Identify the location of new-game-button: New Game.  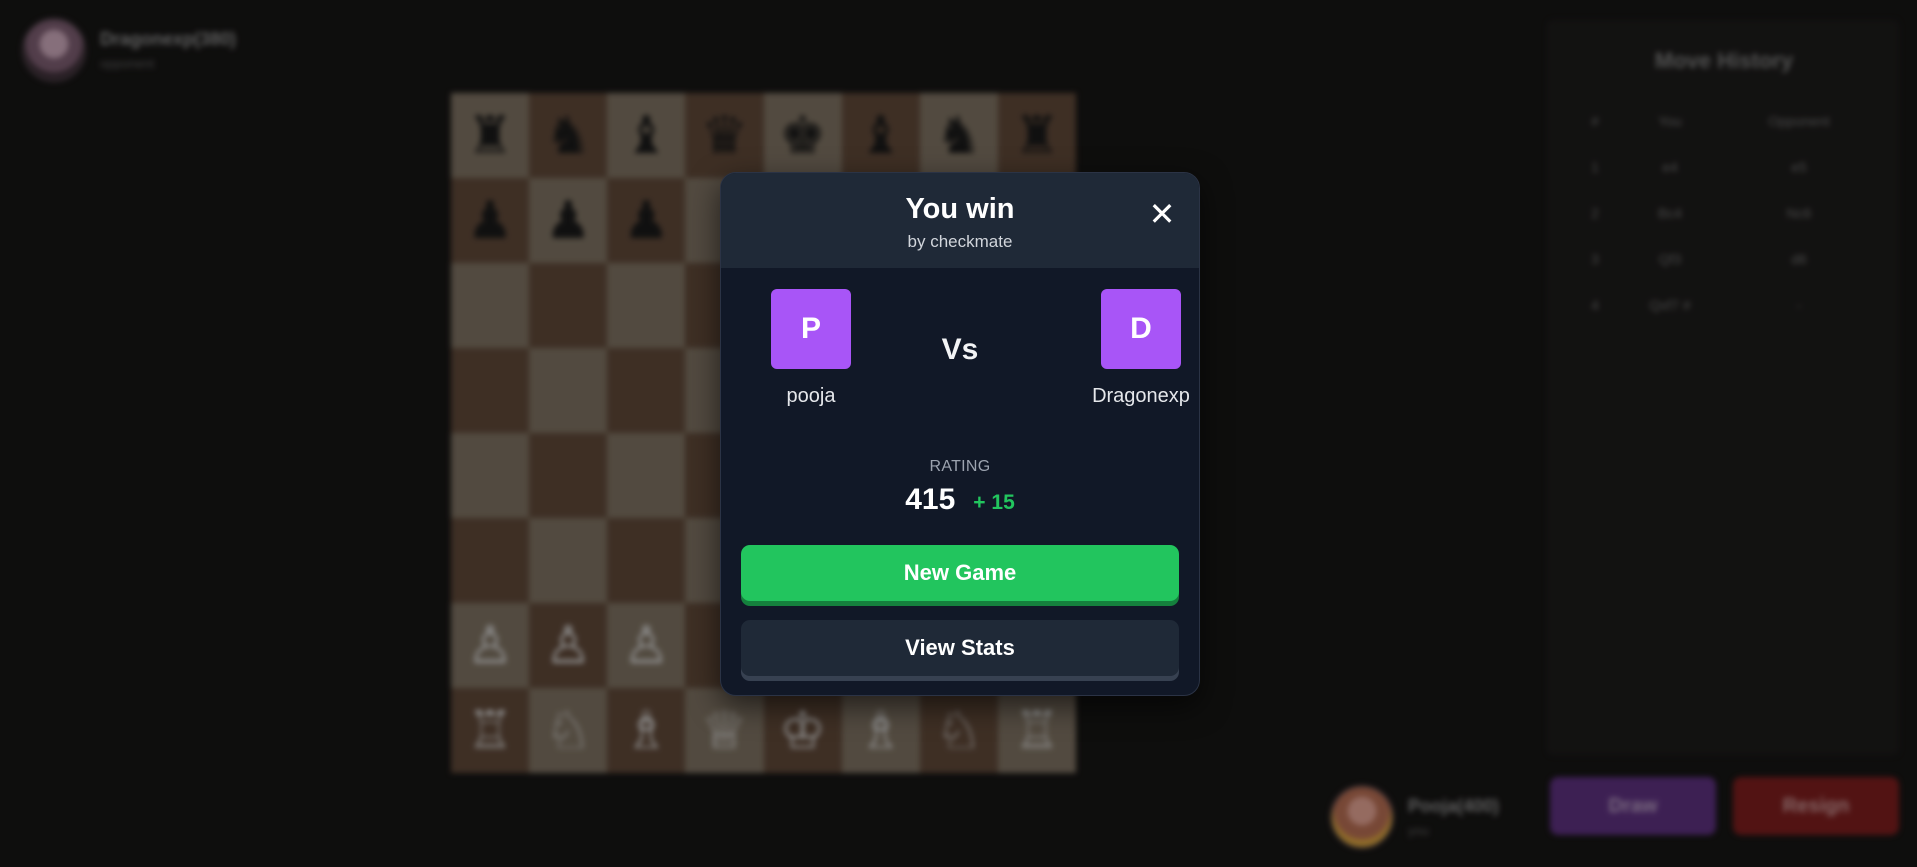
(960, 573).